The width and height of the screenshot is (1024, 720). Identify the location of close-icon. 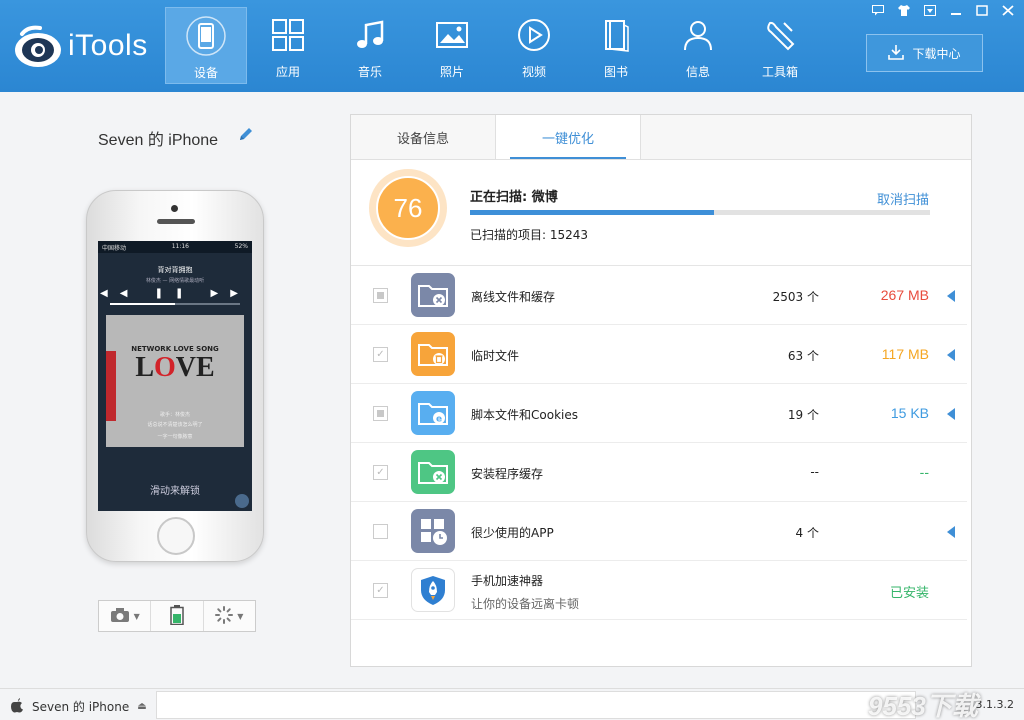
(1008, 10).